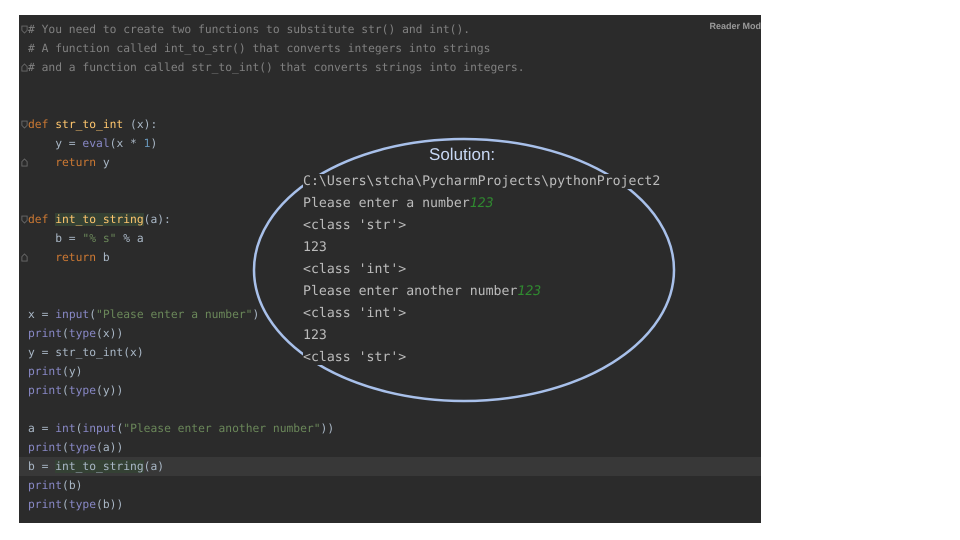 This screenshot has height=540, width=960. Describe the element at coordinates (259, 48) in the screenshot. I see `code-line: # A function called int_to_str() that converts integers into strings` at that location.